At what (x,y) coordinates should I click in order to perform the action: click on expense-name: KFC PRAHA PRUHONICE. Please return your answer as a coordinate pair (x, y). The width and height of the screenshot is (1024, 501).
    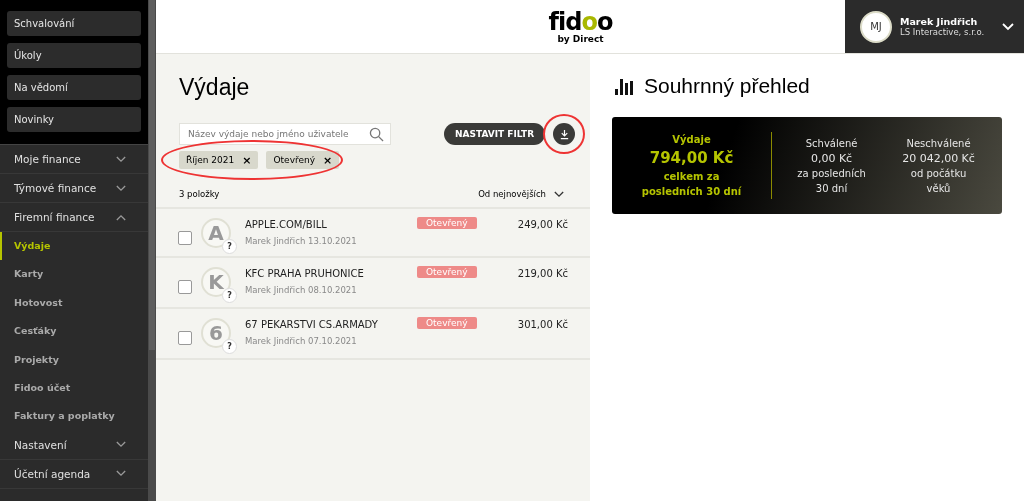
    Looking at the image, I should click on (305, 273).